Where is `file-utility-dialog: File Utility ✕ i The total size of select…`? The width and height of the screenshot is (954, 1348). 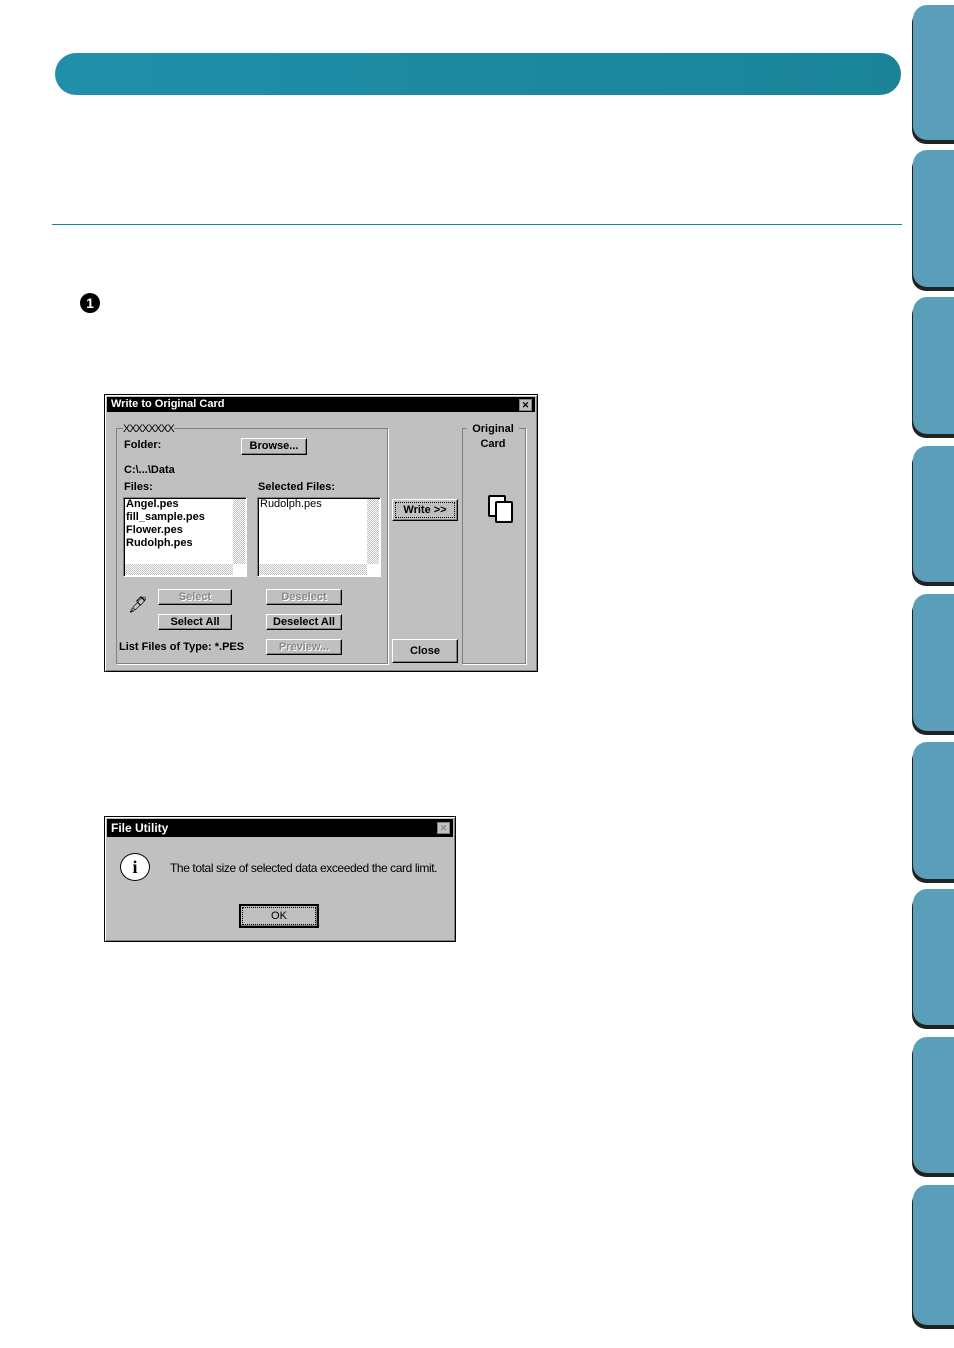 file-utility-dialog: File Utility ✕ i The total size of select… is located at coordinates (280, 879).